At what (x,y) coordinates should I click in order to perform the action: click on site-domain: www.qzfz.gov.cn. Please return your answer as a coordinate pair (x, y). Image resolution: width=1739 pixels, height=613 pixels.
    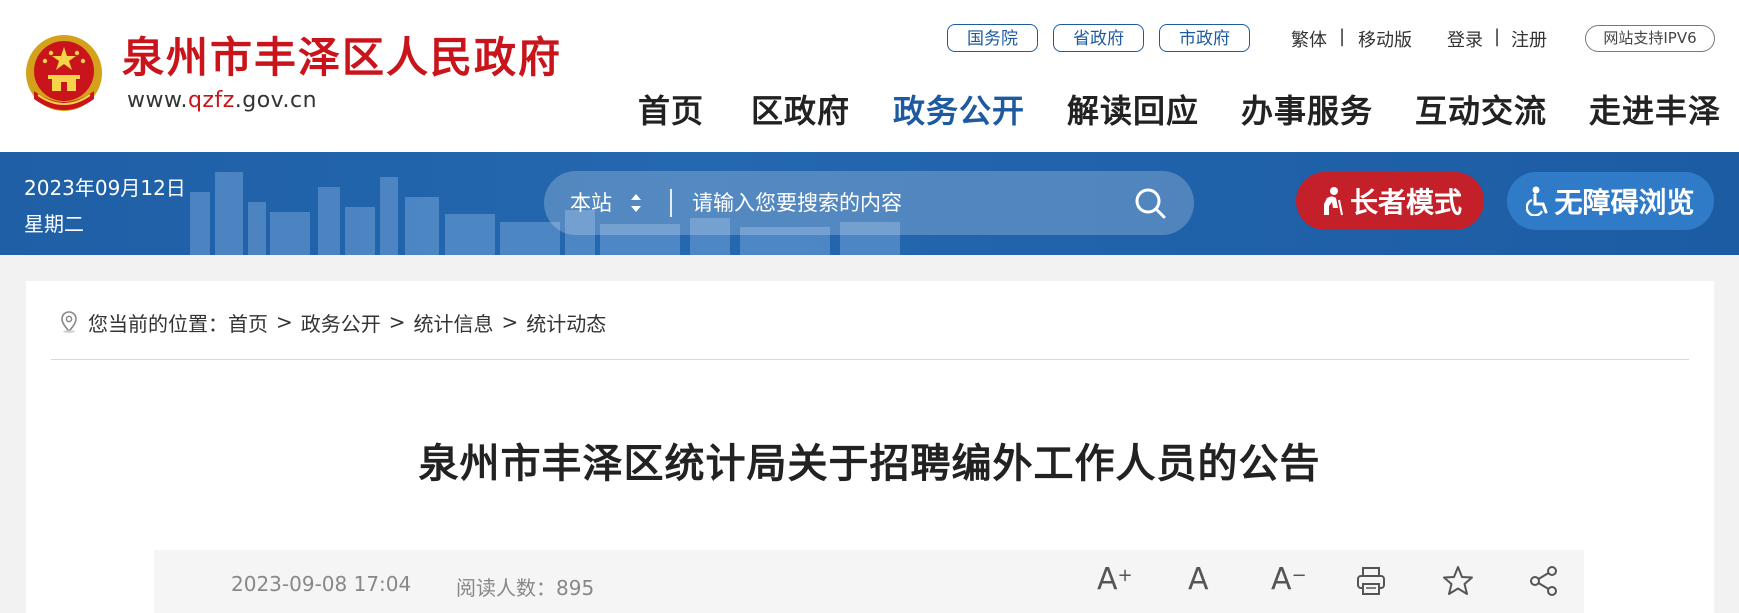
    Looking at the image, I should click on (222, 100).